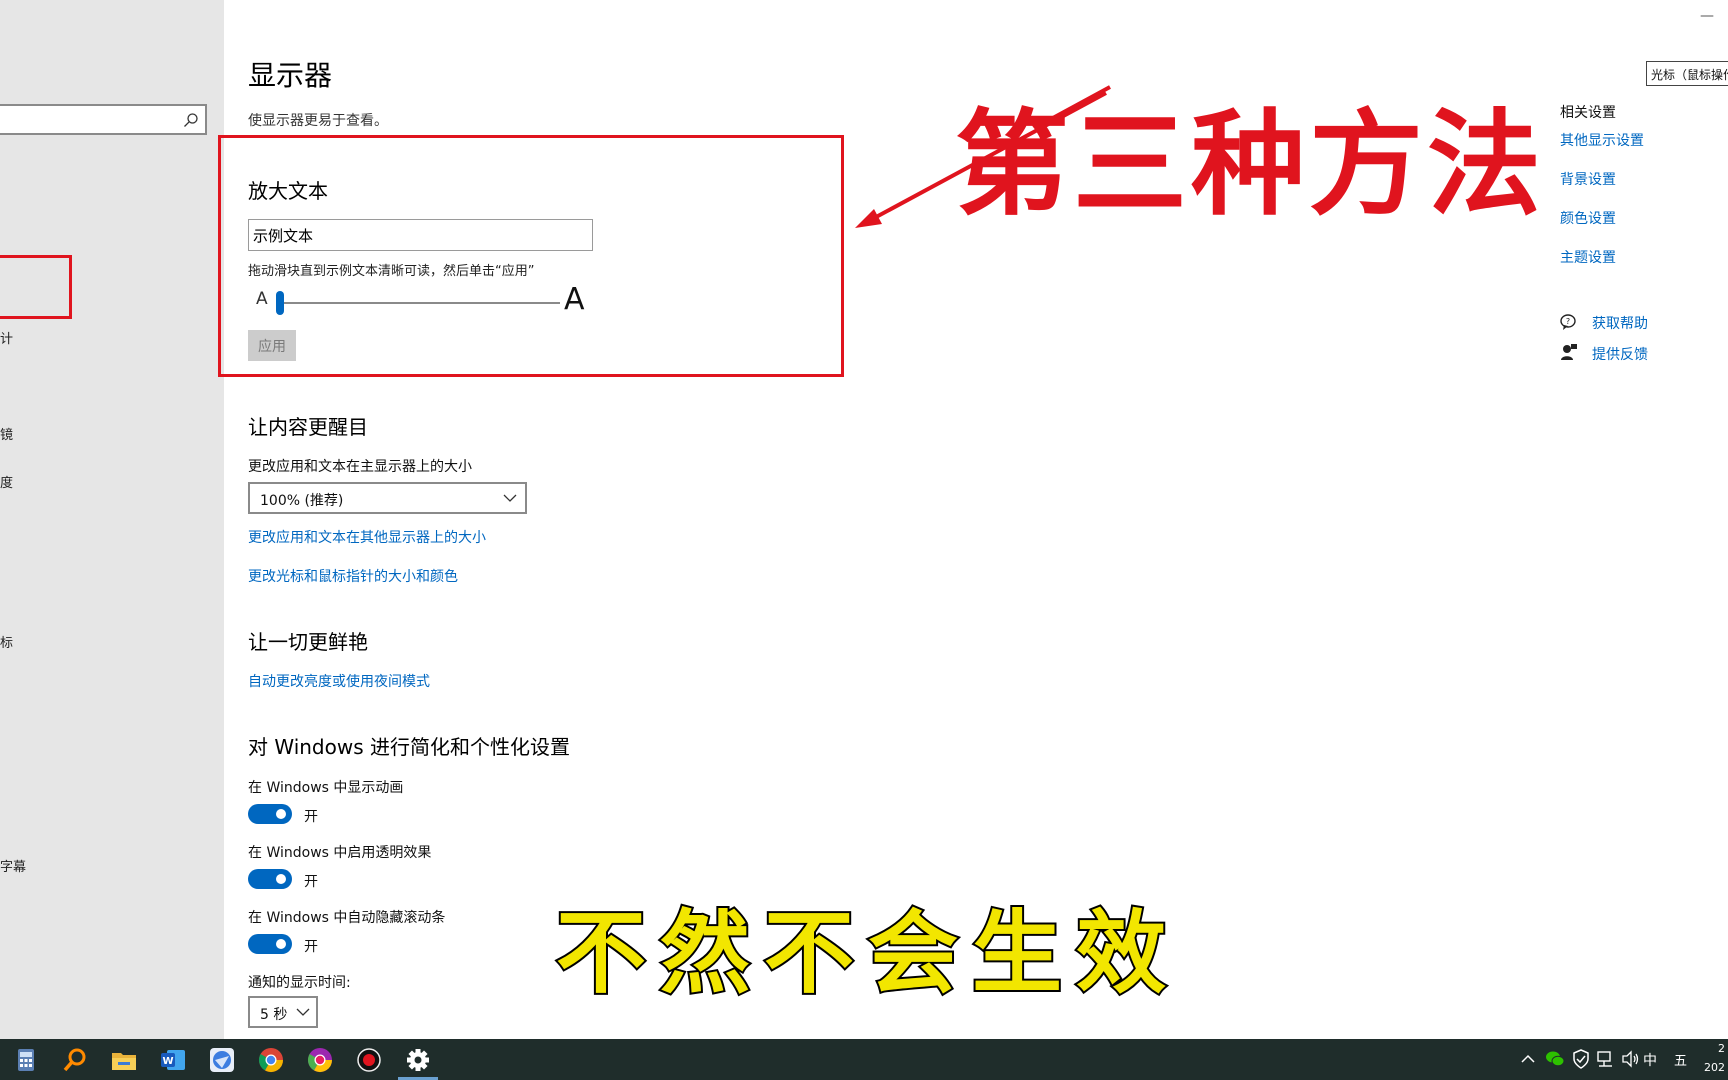  I want to click on animations-toggle, so click(270, 814).